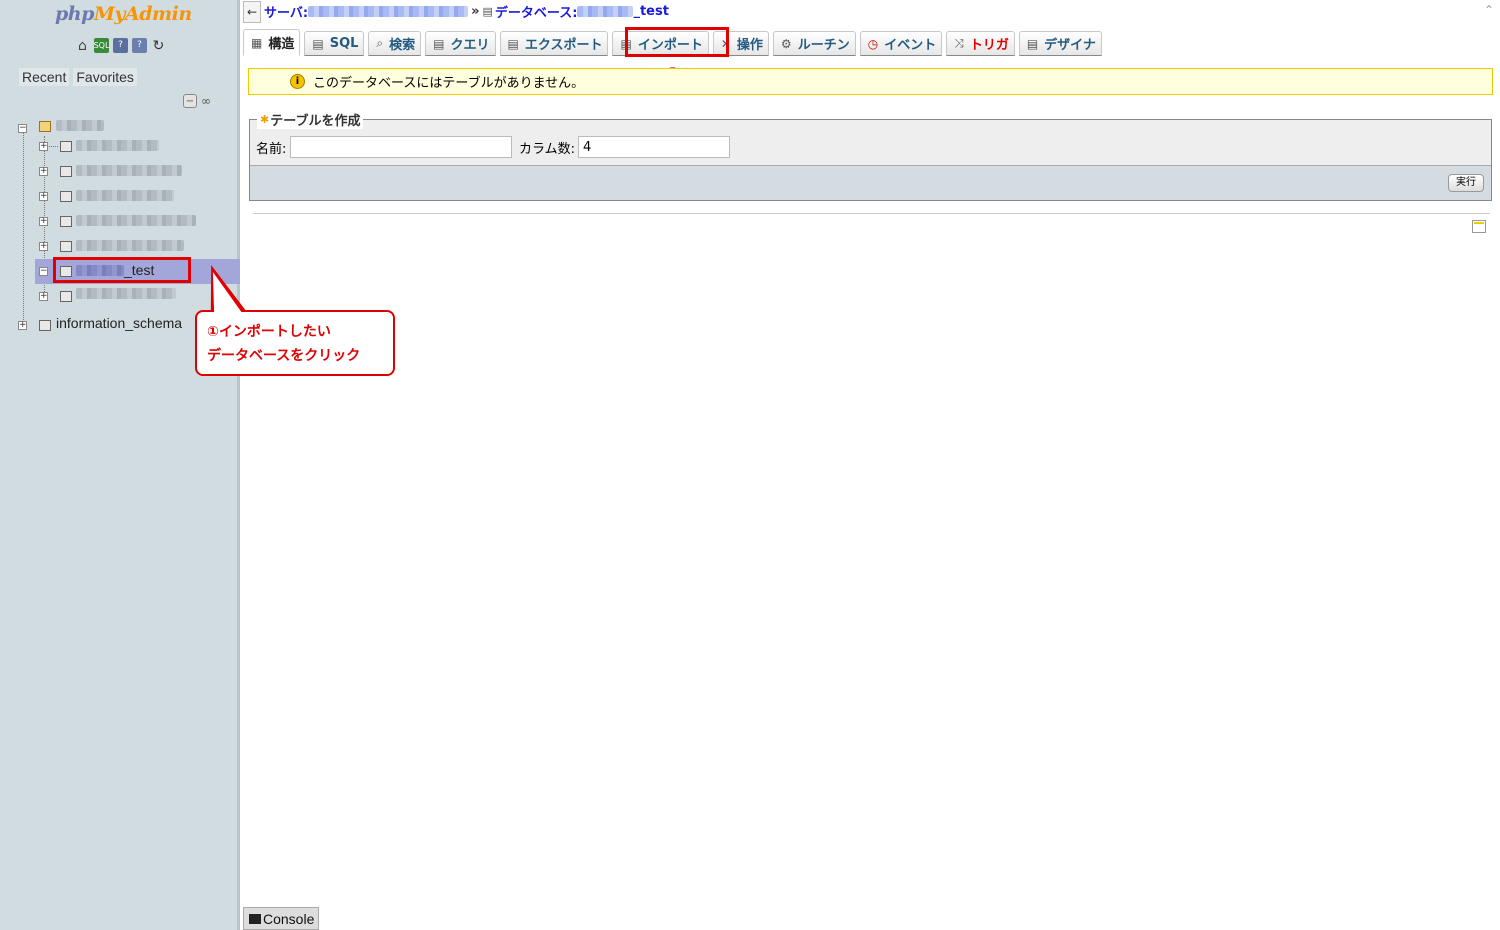  What do you see at coordinates (871, 213) in the screenshot?
I see `divider` at bounding box center [871, 213].